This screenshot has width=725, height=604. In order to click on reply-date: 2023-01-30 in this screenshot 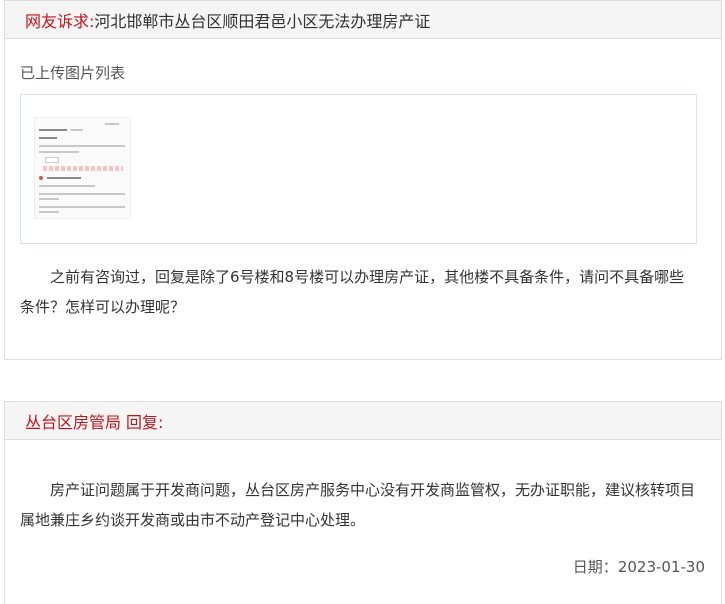, I will do `click(661, 567)`.